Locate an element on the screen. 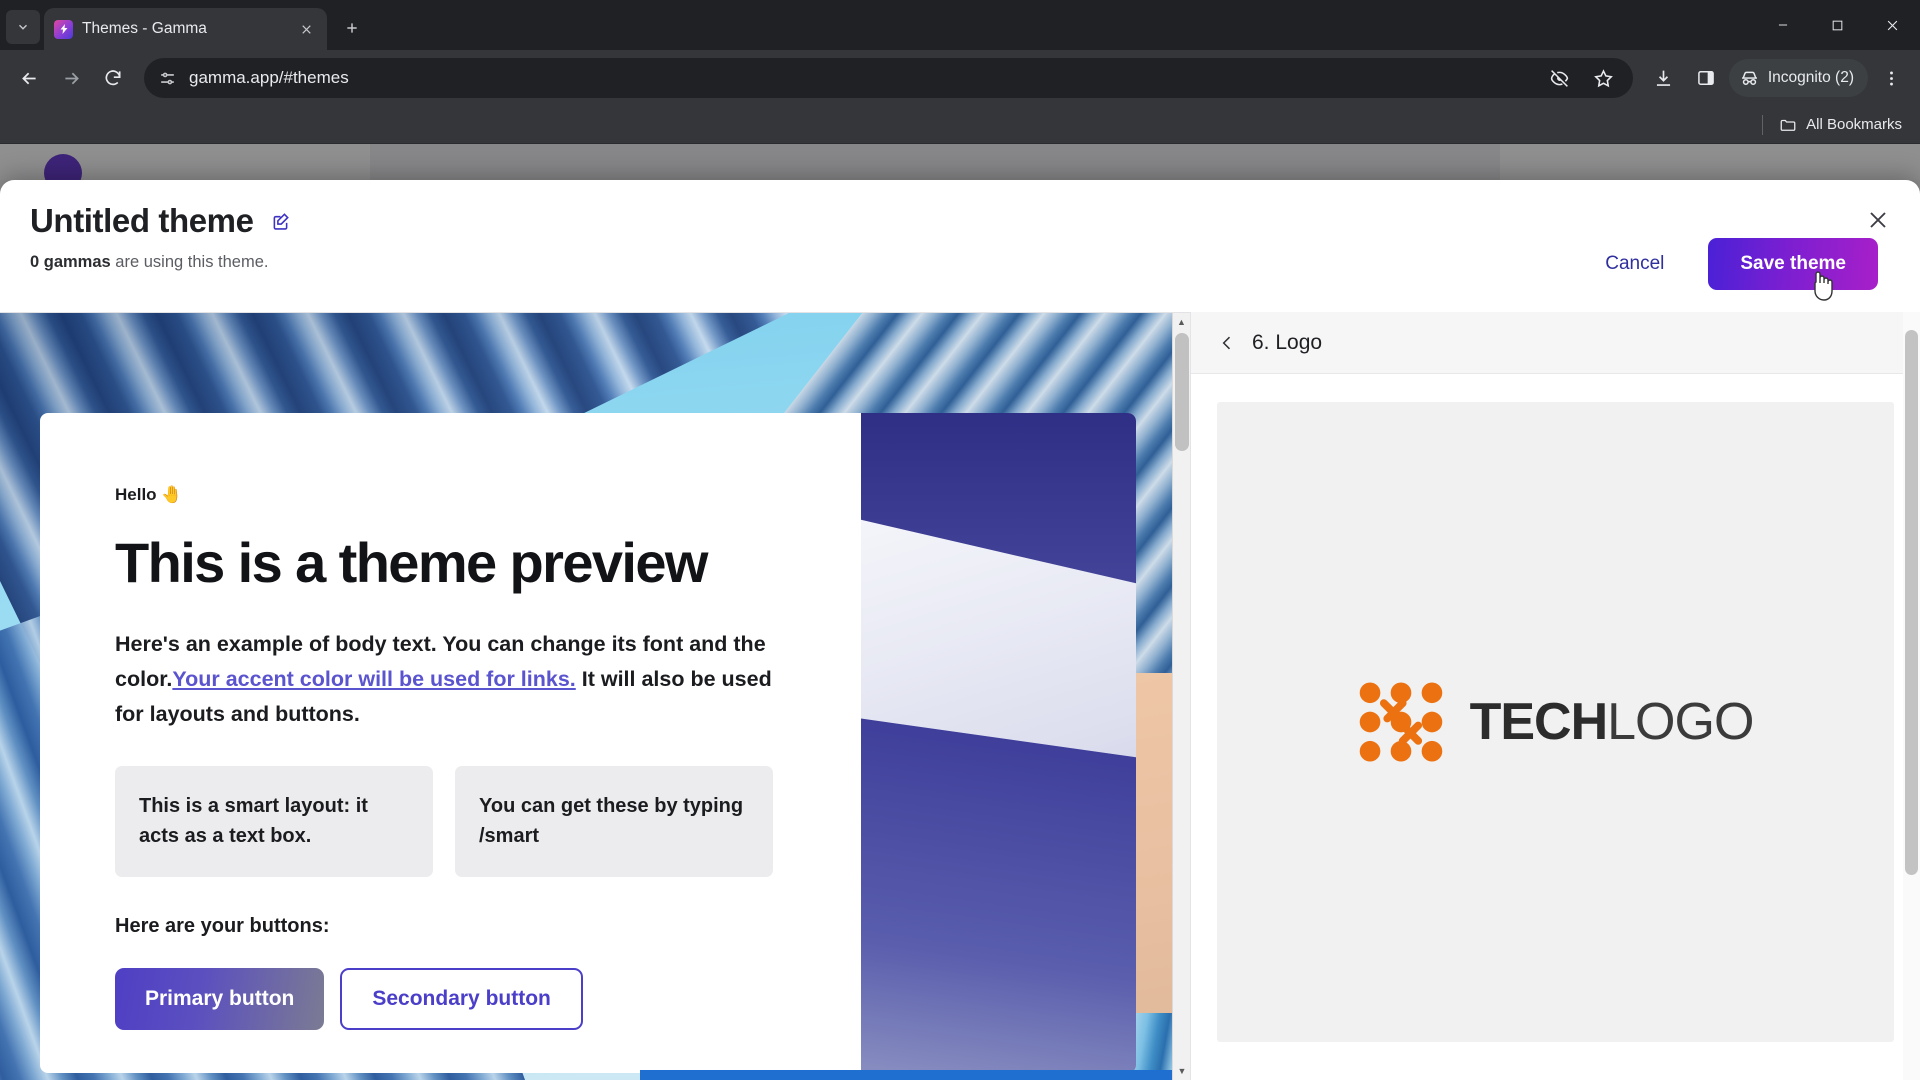 The height and width of the screenshot is (1080, 1920). star-icon is located at coordinates (1604, 78).